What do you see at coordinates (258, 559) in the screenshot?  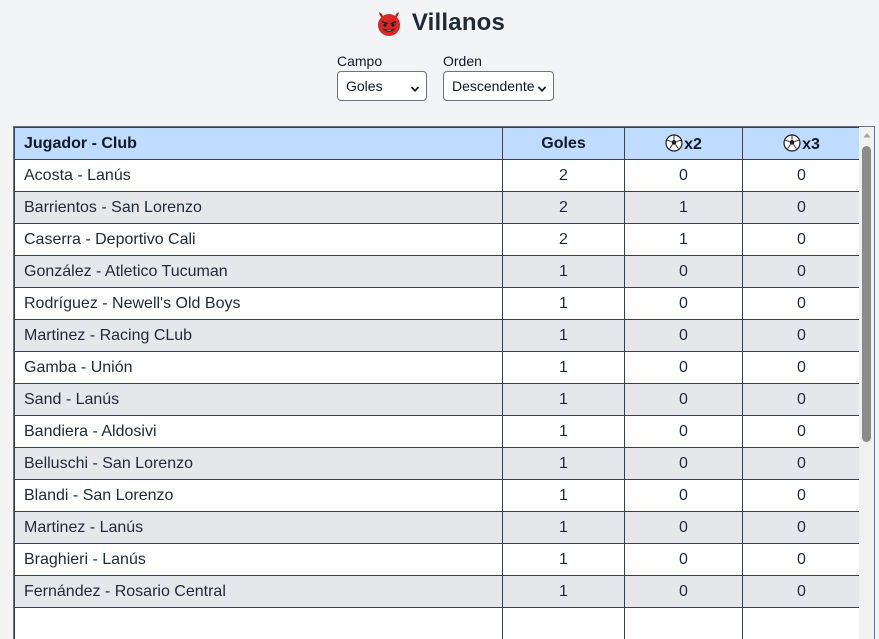 I see `player-cell: Braghieri - Lanús` at bounding box center [258, 559].